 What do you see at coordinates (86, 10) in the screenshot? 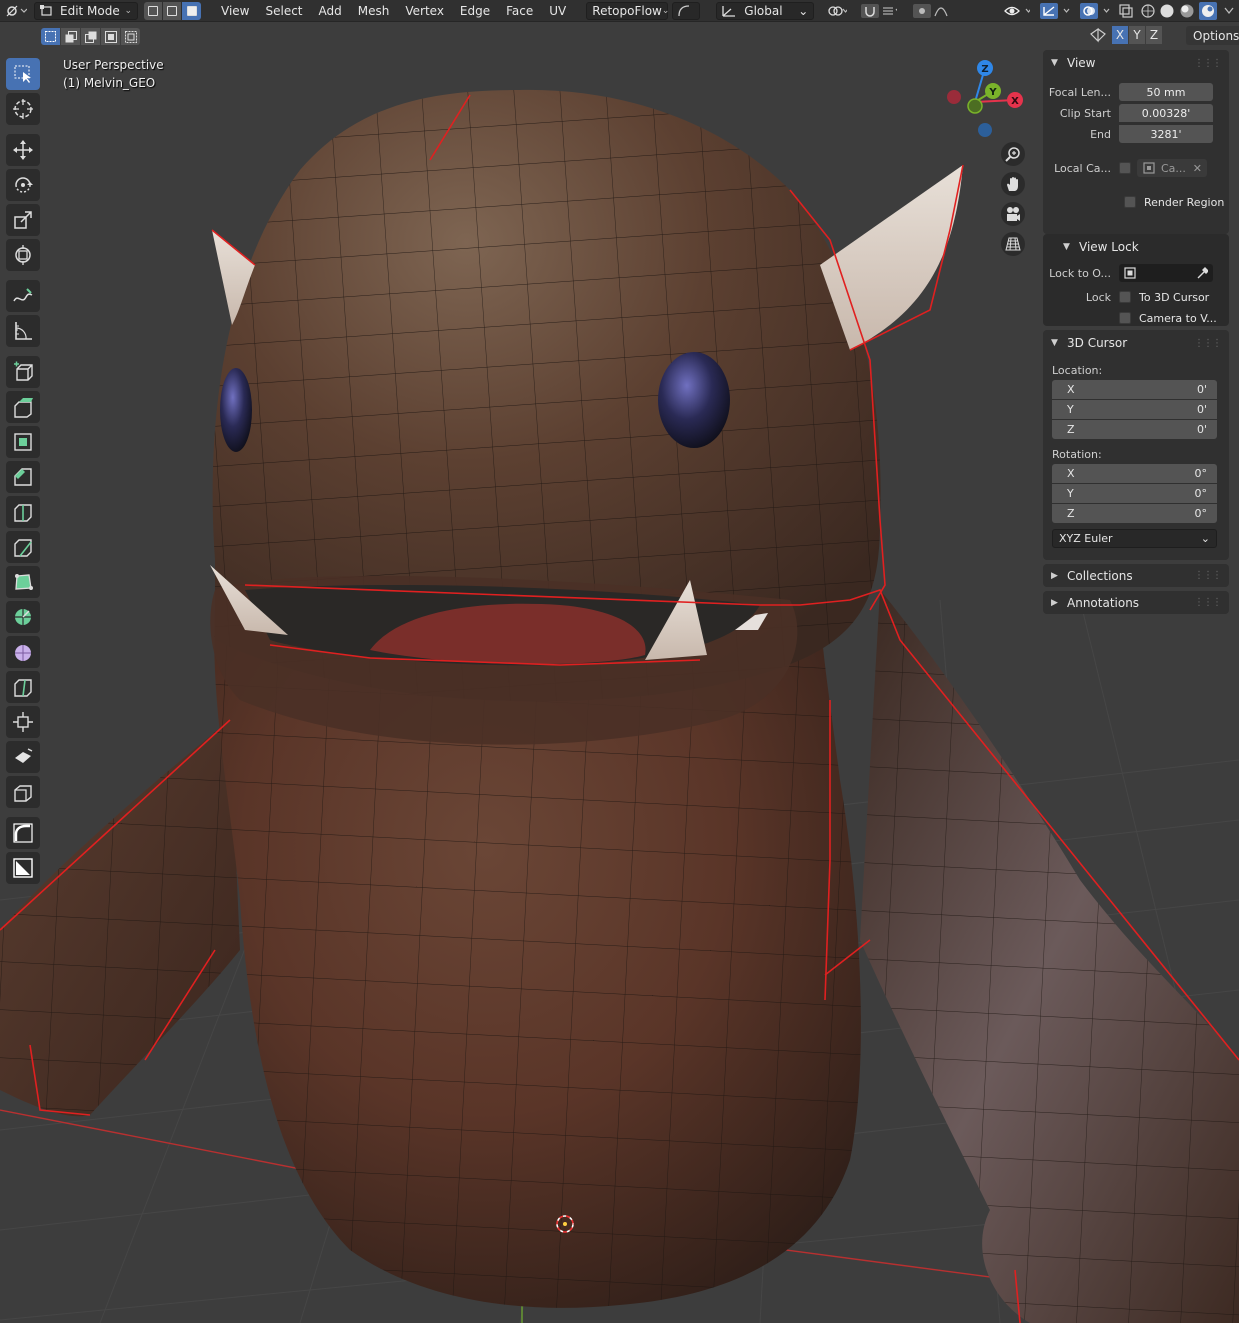
I see `mode-dropdown: Edit Mode ⌄` at bounding box center [86, 10].